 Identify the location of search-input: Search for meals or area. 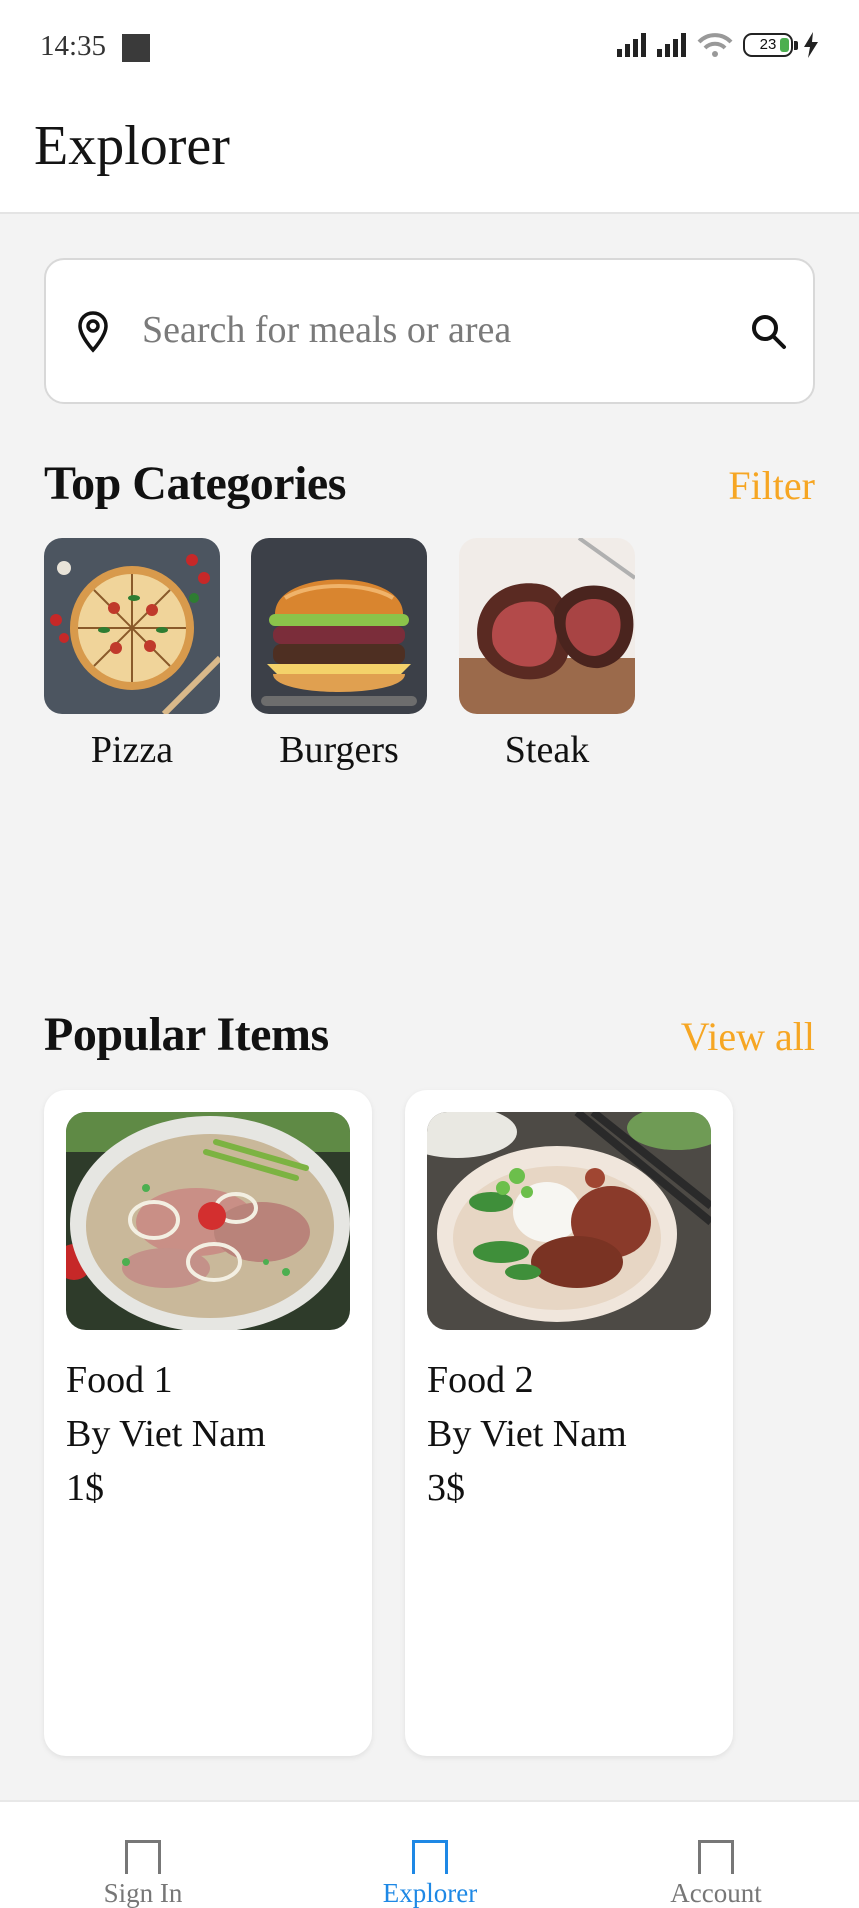
(429, 331).